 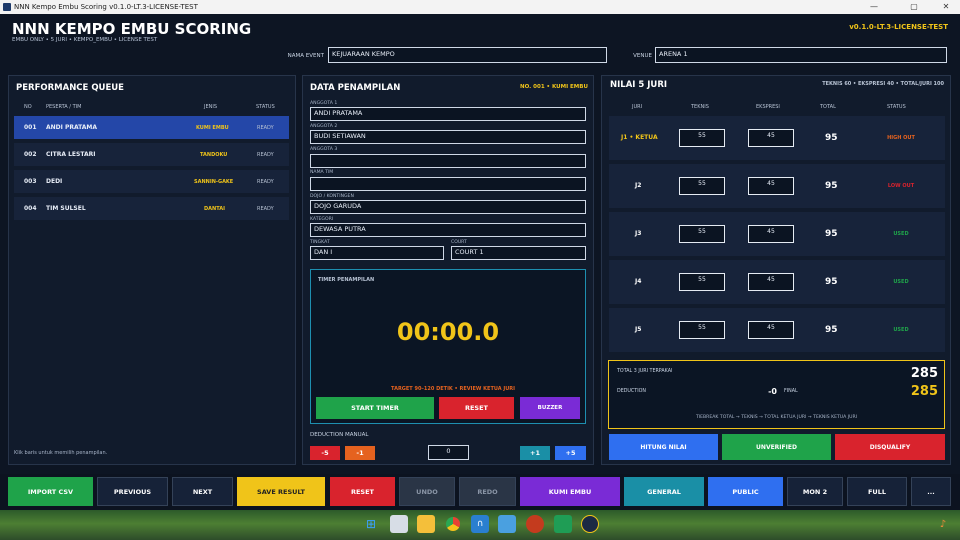 What do you see at coordinates (211, 107) in the screenshot?
I see `col-jenis: JENIS` at bounding box center [211, 107].